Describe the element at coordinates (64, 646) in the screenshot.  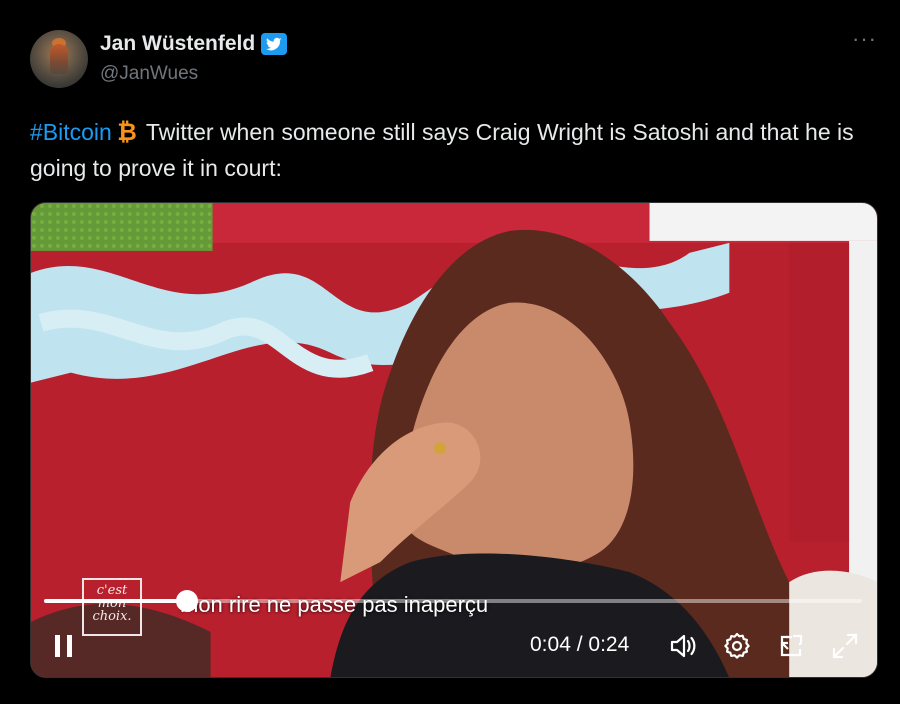
I see `pause-icon` at that location.